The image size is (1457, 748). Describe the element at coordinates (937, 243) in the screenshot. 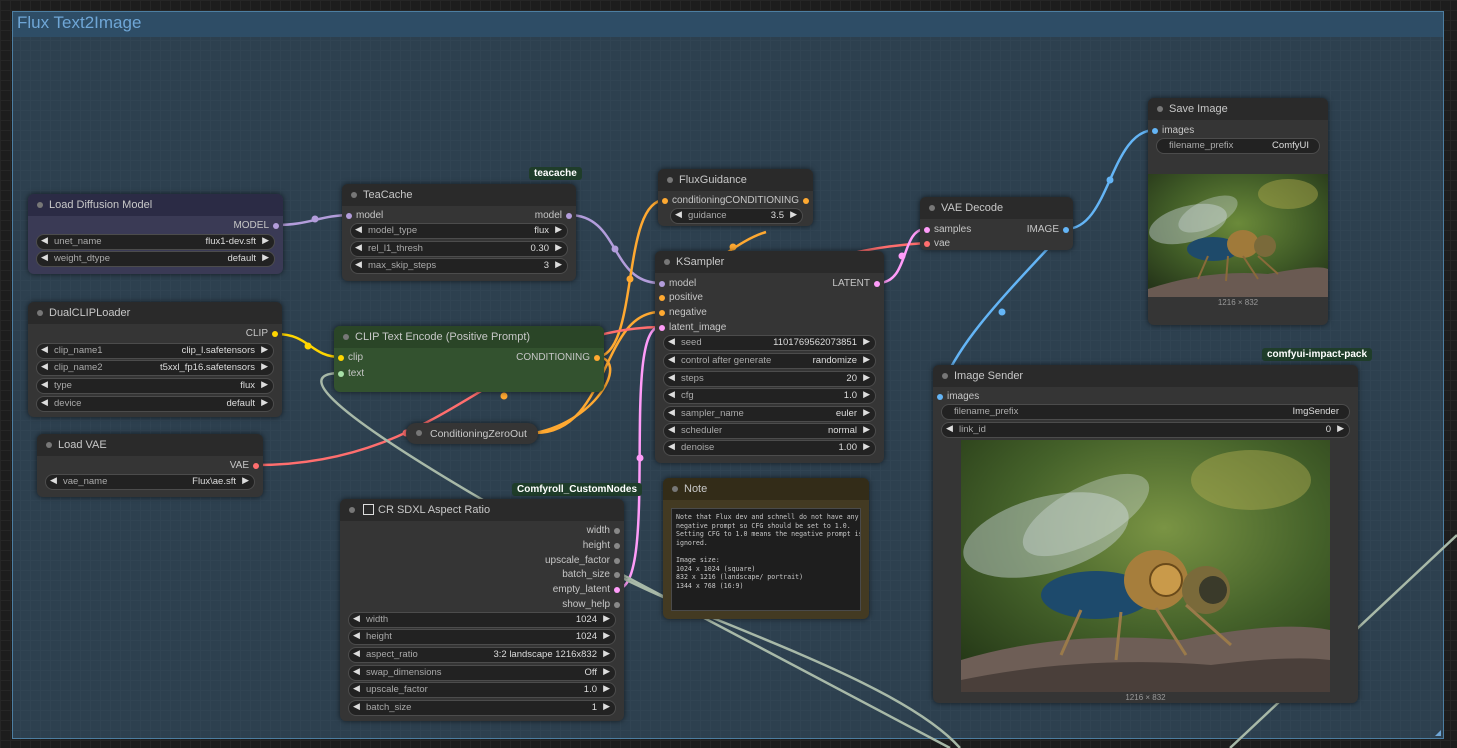

I see `input-vae: vae` at that location.